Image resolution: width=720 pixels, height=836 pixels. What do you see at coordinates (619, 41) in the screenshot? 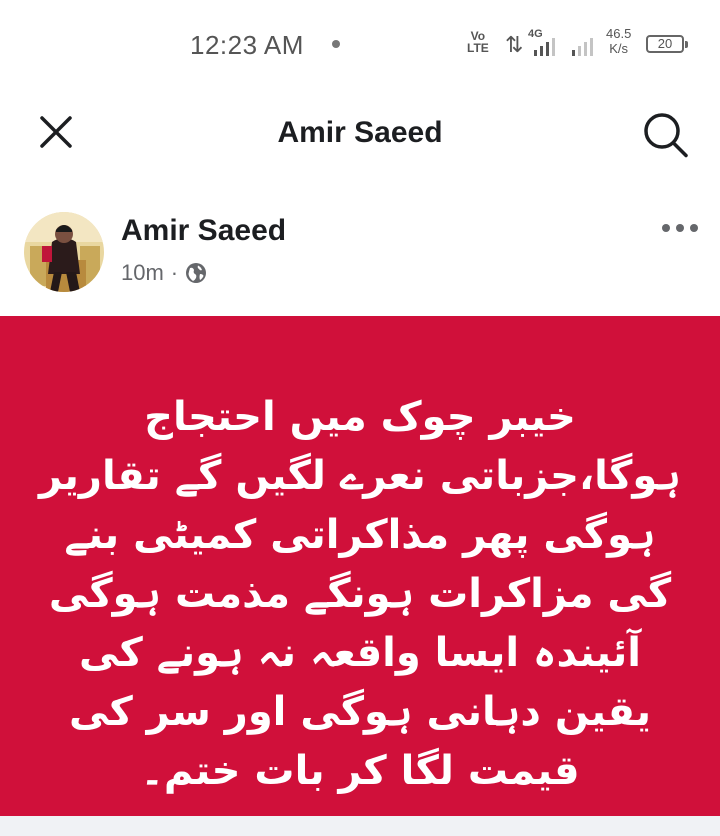
I see `network-speed: 46.5 K/s` at bounding box center [619, 41].